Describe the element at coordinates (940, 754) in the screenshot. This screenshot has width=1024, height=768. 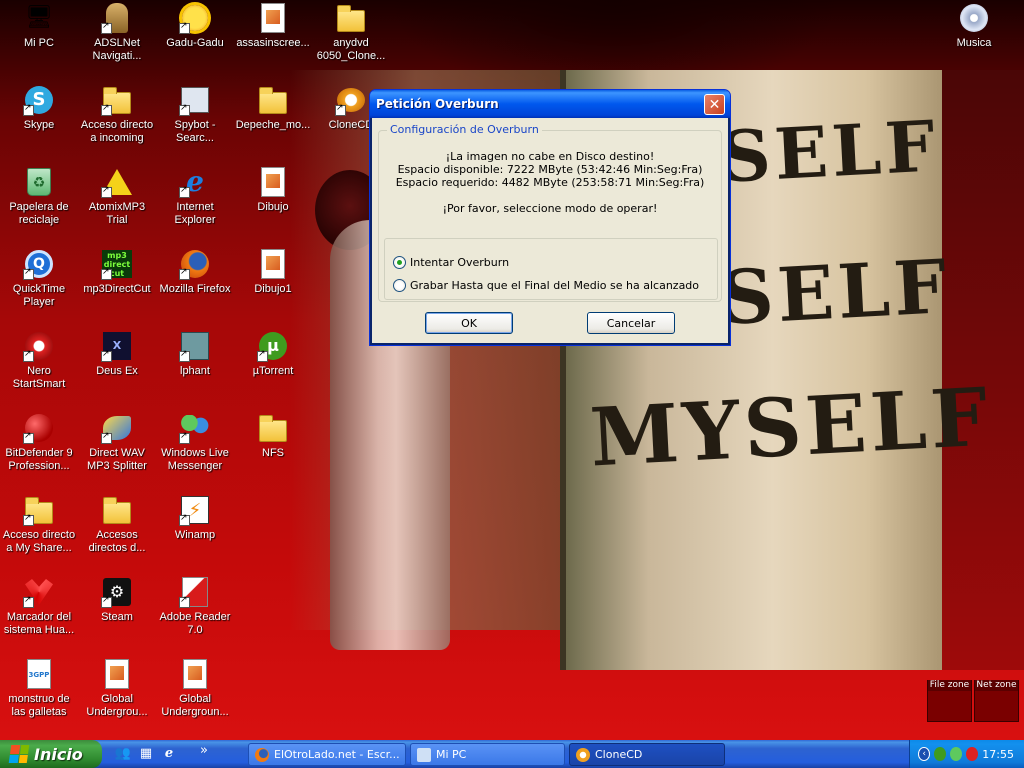
I see `utorrent-tray-icon` at that location.